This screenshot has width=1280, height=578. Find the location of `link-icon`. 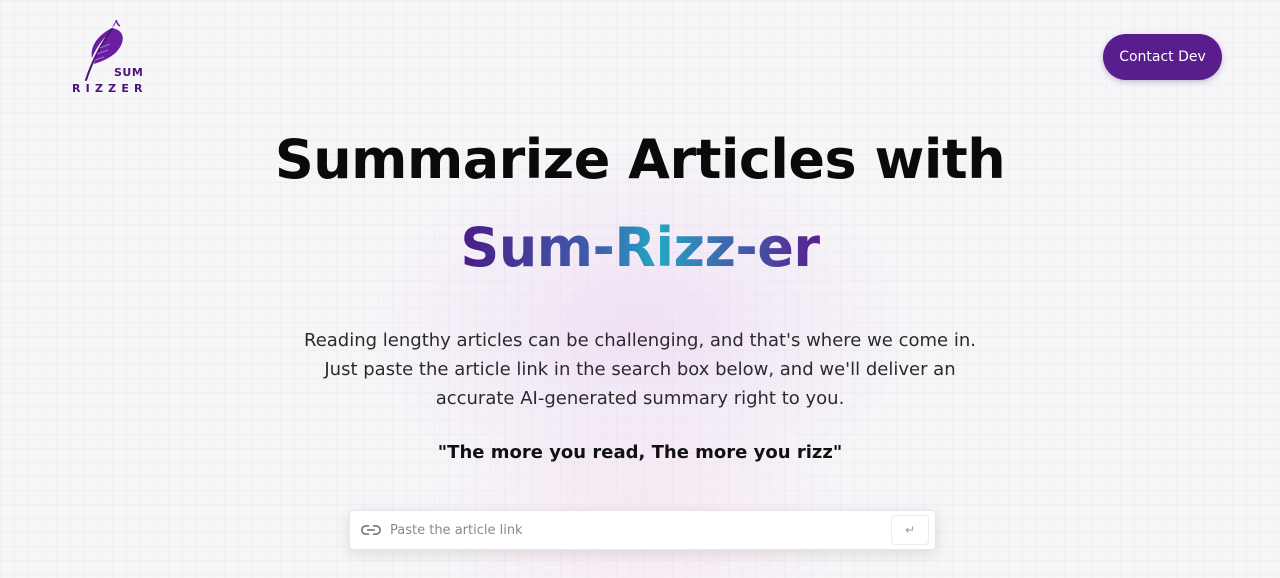

link-icon is located at coordinates (371, 530).